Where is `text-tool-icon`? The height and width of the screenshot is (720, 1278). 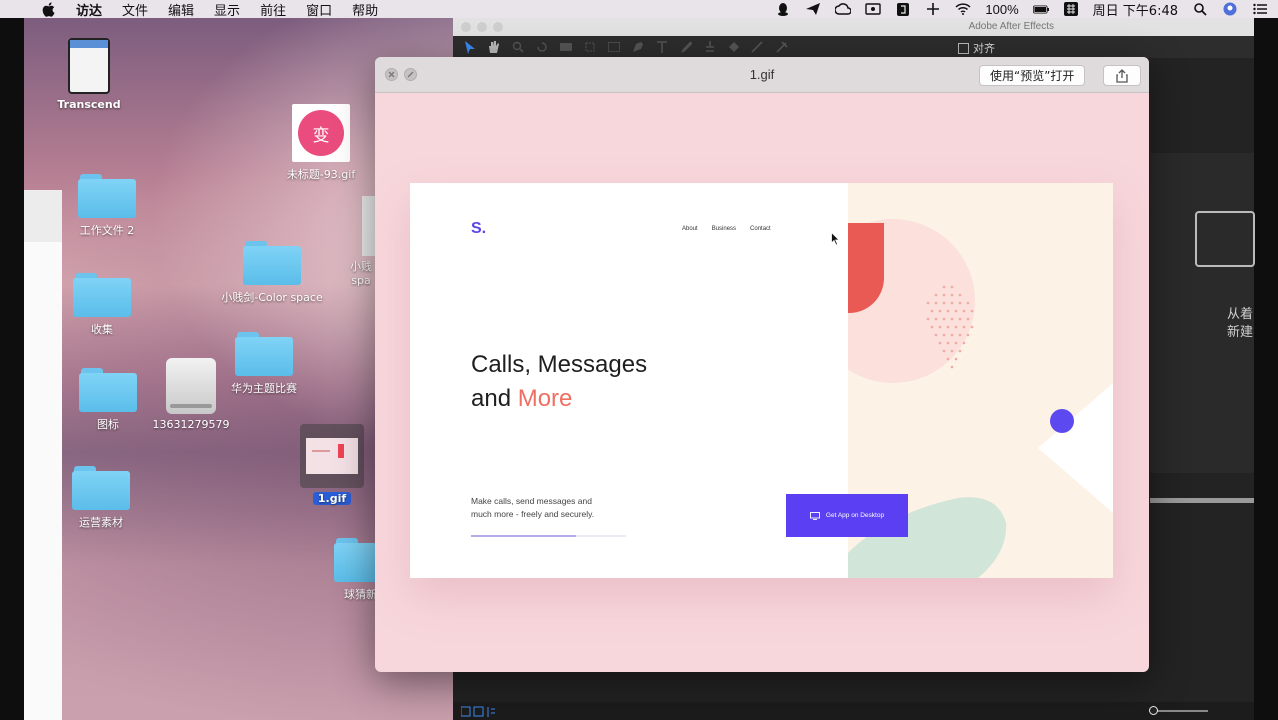
text-tool-icon is located at coordinates (662, 47).